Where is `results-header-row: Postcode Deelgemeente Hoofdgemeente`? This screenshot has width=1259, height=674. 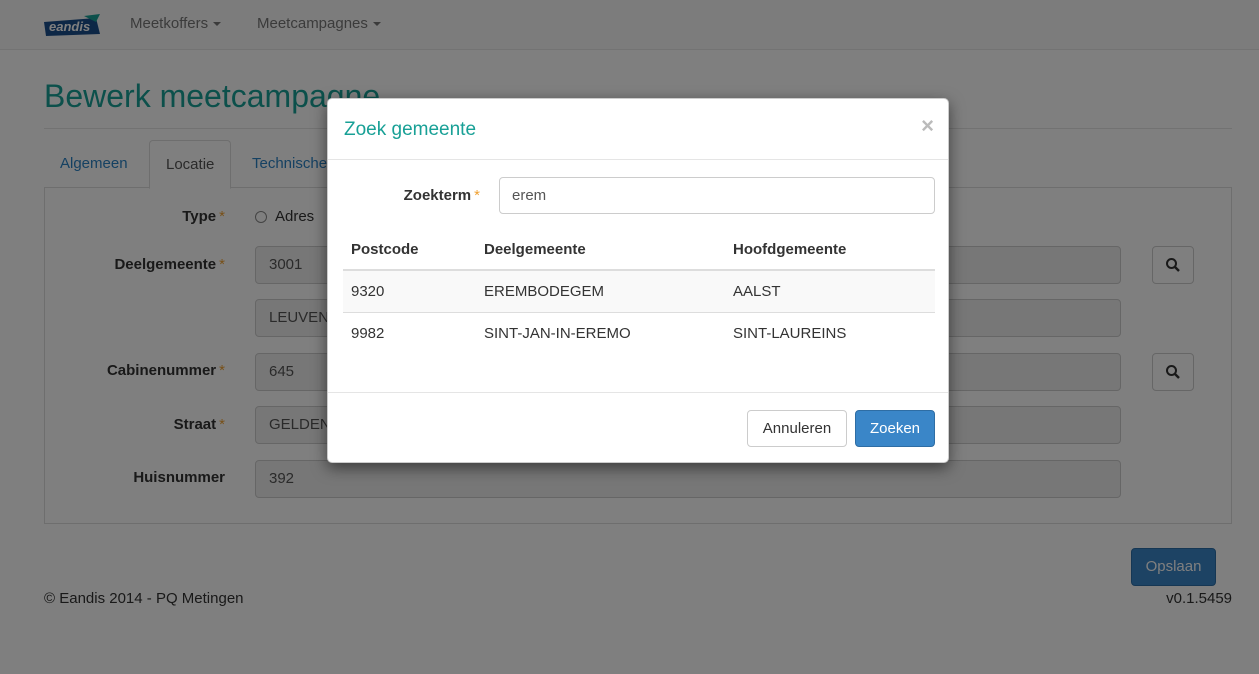
results-header-row: Postcode Deelgemeente Hoofdgemeente is located at coordinates (639, 250).